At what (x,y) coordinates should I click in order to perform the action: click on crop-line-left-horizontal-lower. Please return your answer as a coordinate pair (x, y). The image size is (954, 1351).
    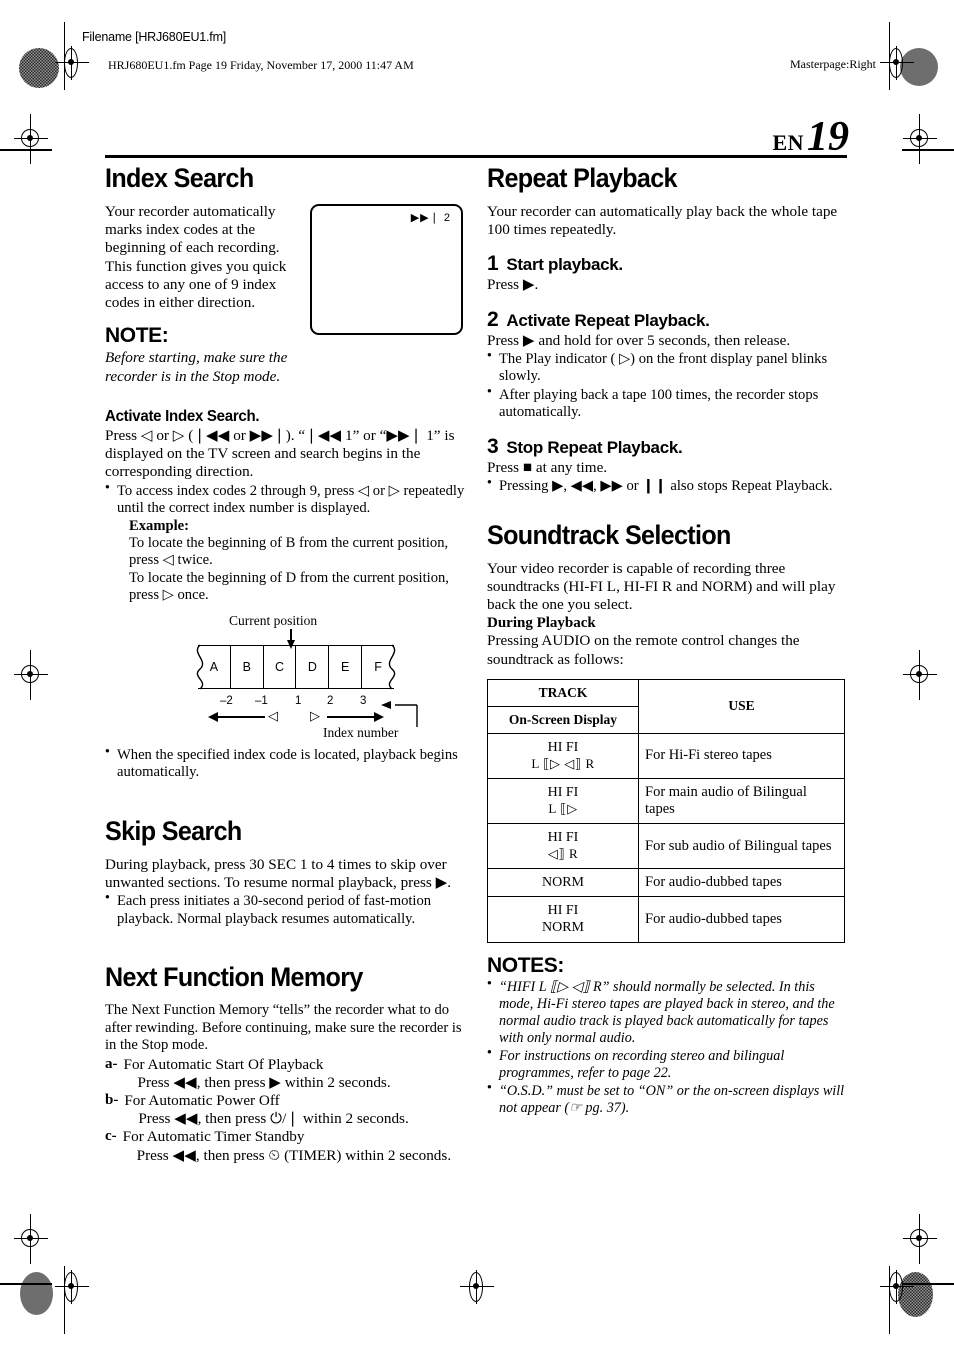
    Looking at the image, I should click on (26, 1284).